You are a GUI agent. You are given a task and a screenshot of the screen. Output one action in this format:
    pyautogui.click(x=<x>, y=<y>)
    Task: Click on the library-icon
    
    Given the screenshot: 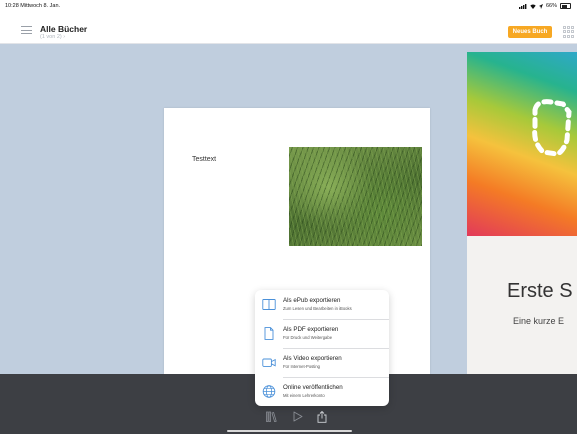 What is the action you would take?
    pyautogui.click(x=271, y=416)
    